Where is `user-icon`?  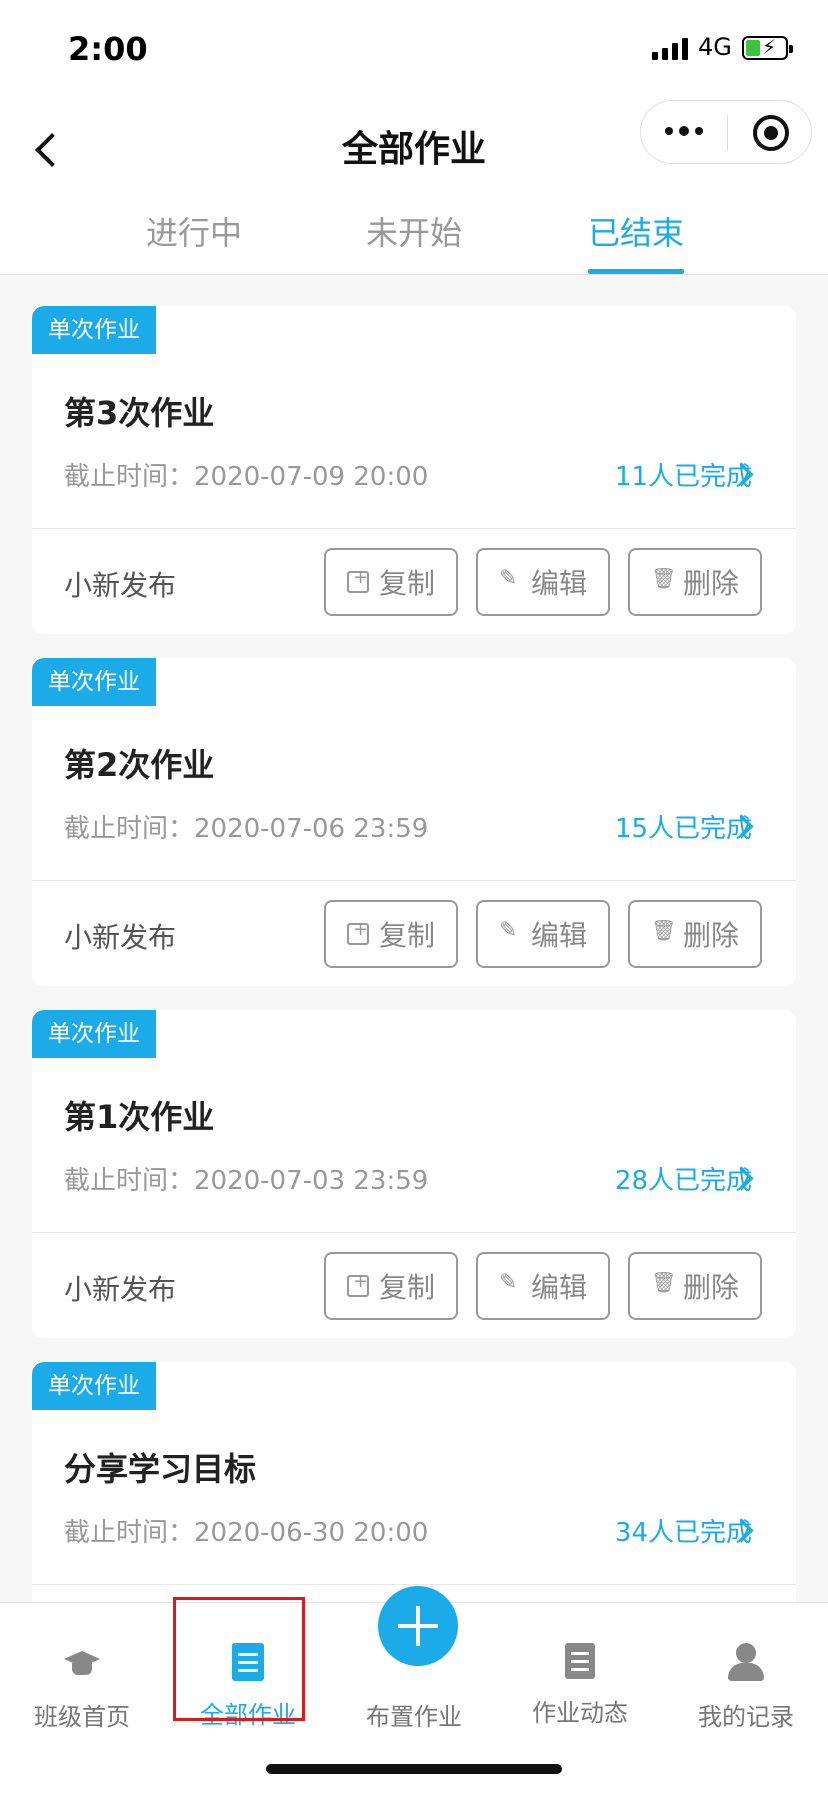 user-icon is located at coordinates (746, 1663).